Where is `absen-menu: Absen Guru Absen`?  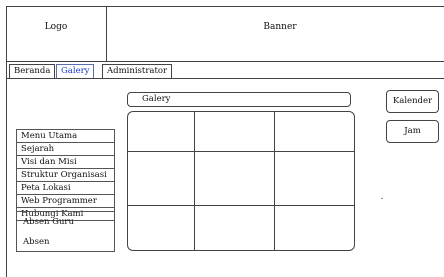
absen-menu: Absen Guru Absen is located at coordinates (65, 231).